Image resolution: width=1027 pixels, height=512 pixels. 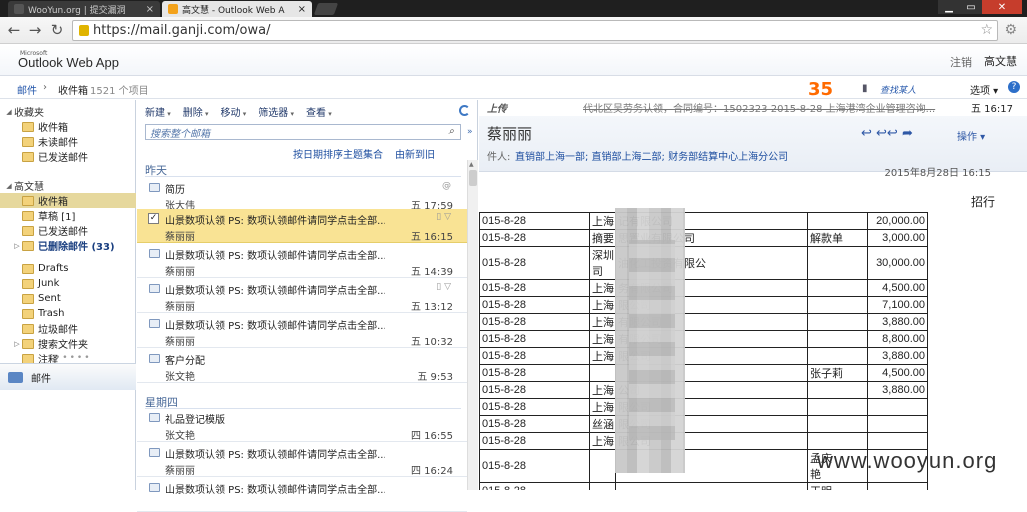 I want to click on message-row: 山景数项认领 PS: 数项认领邮件请同学点击全部... 蔡丽丽 五 10:32, so click(x=302, y=331).